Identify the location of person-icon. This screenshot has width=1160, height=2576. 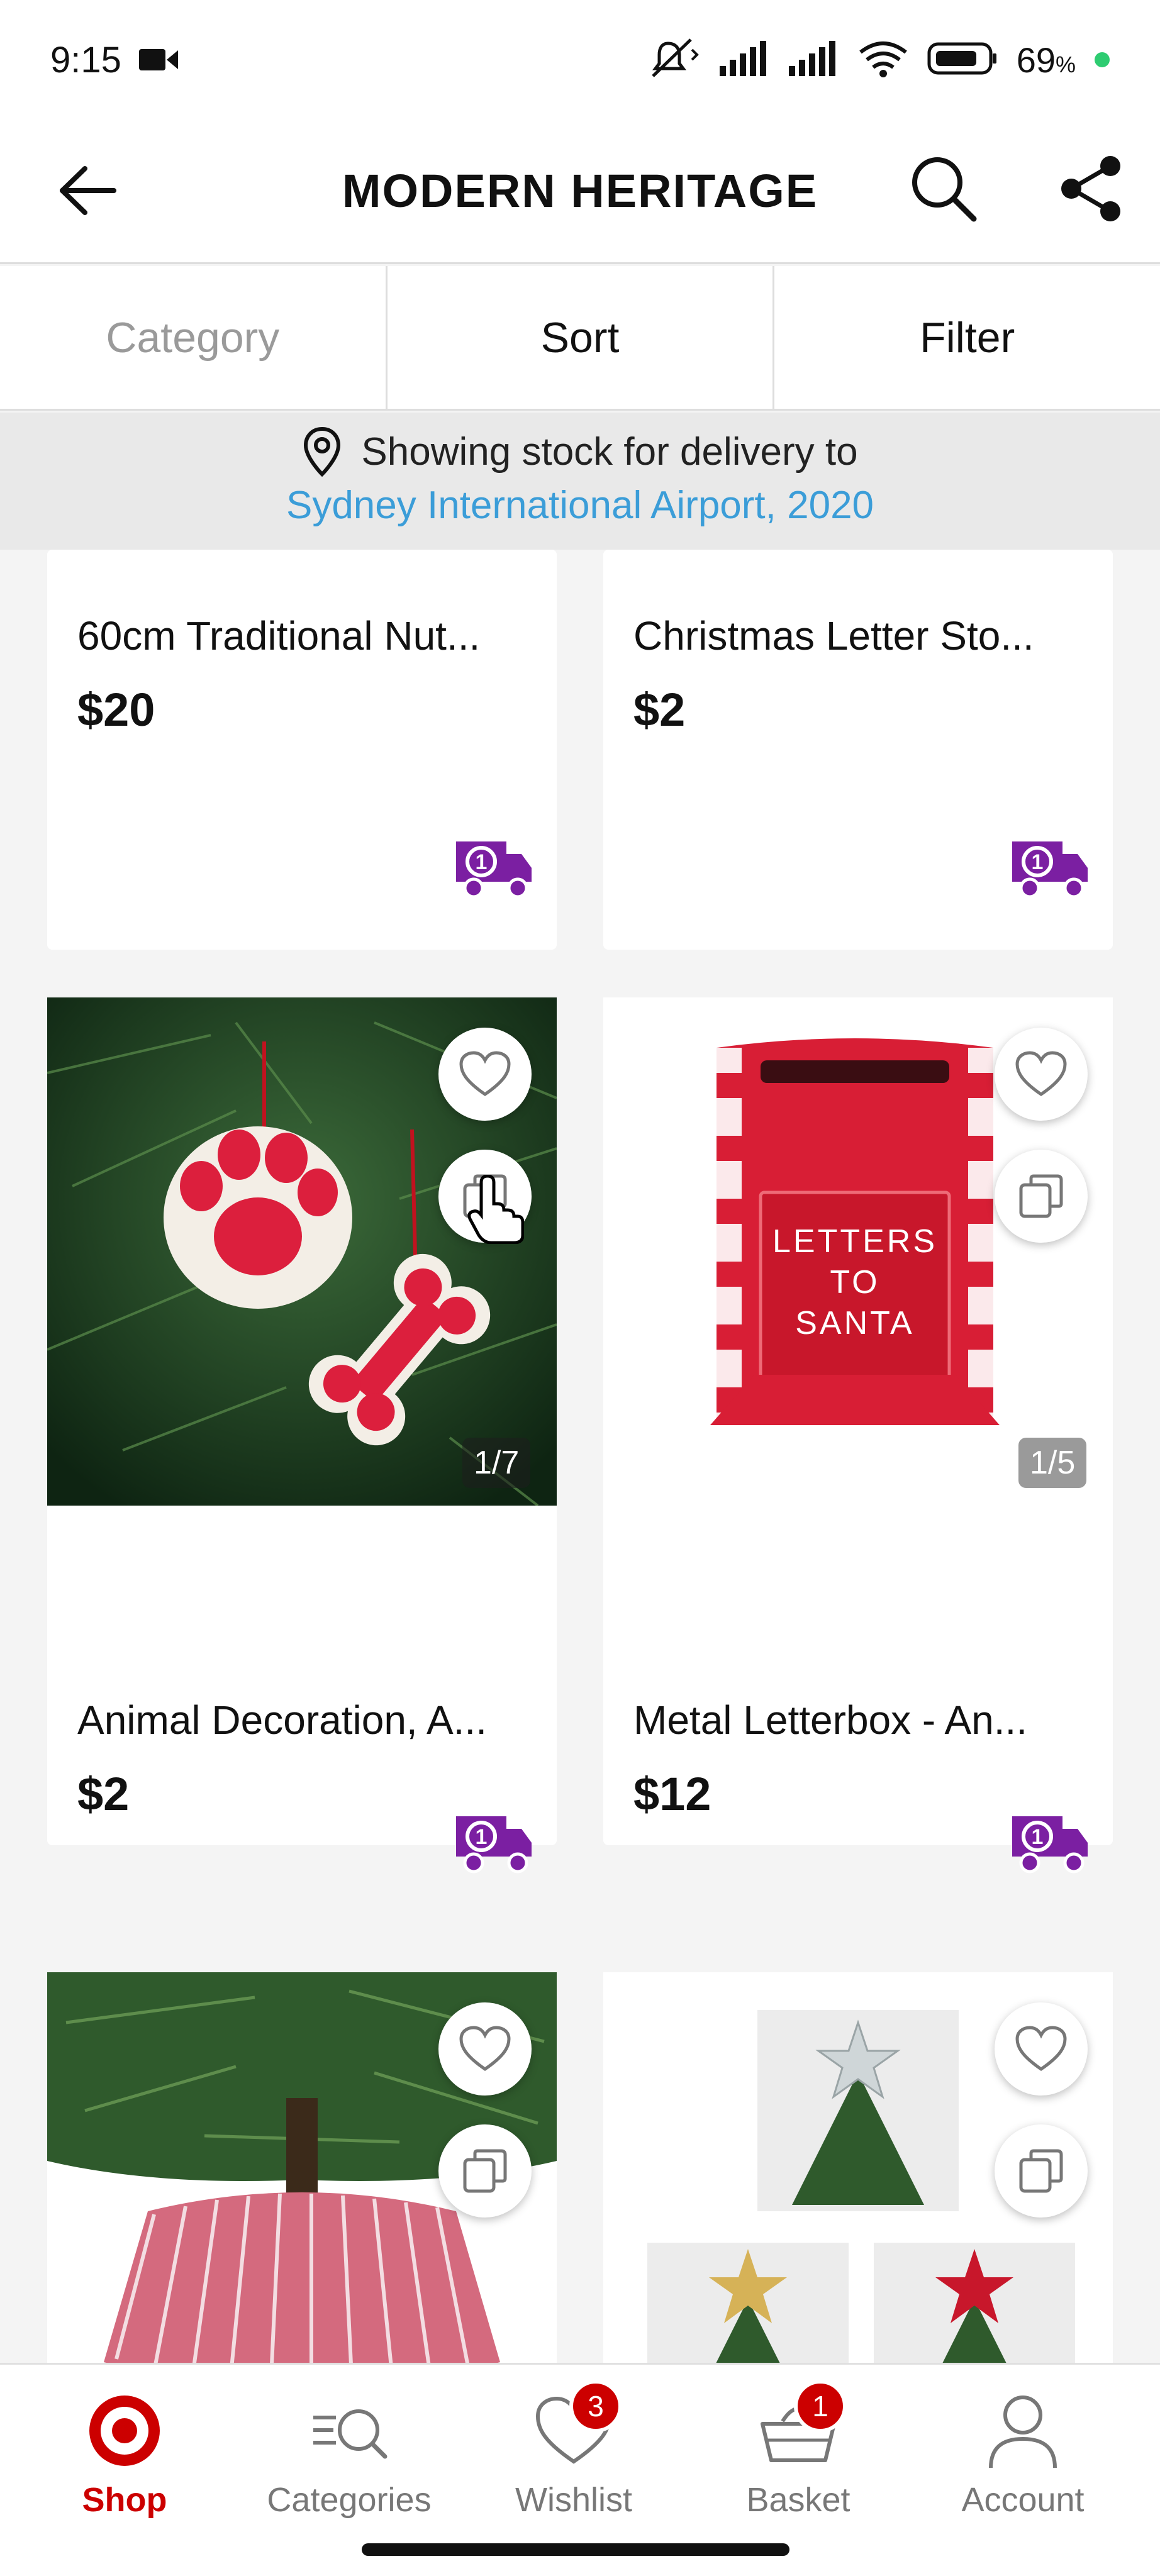
(1023, 2431).